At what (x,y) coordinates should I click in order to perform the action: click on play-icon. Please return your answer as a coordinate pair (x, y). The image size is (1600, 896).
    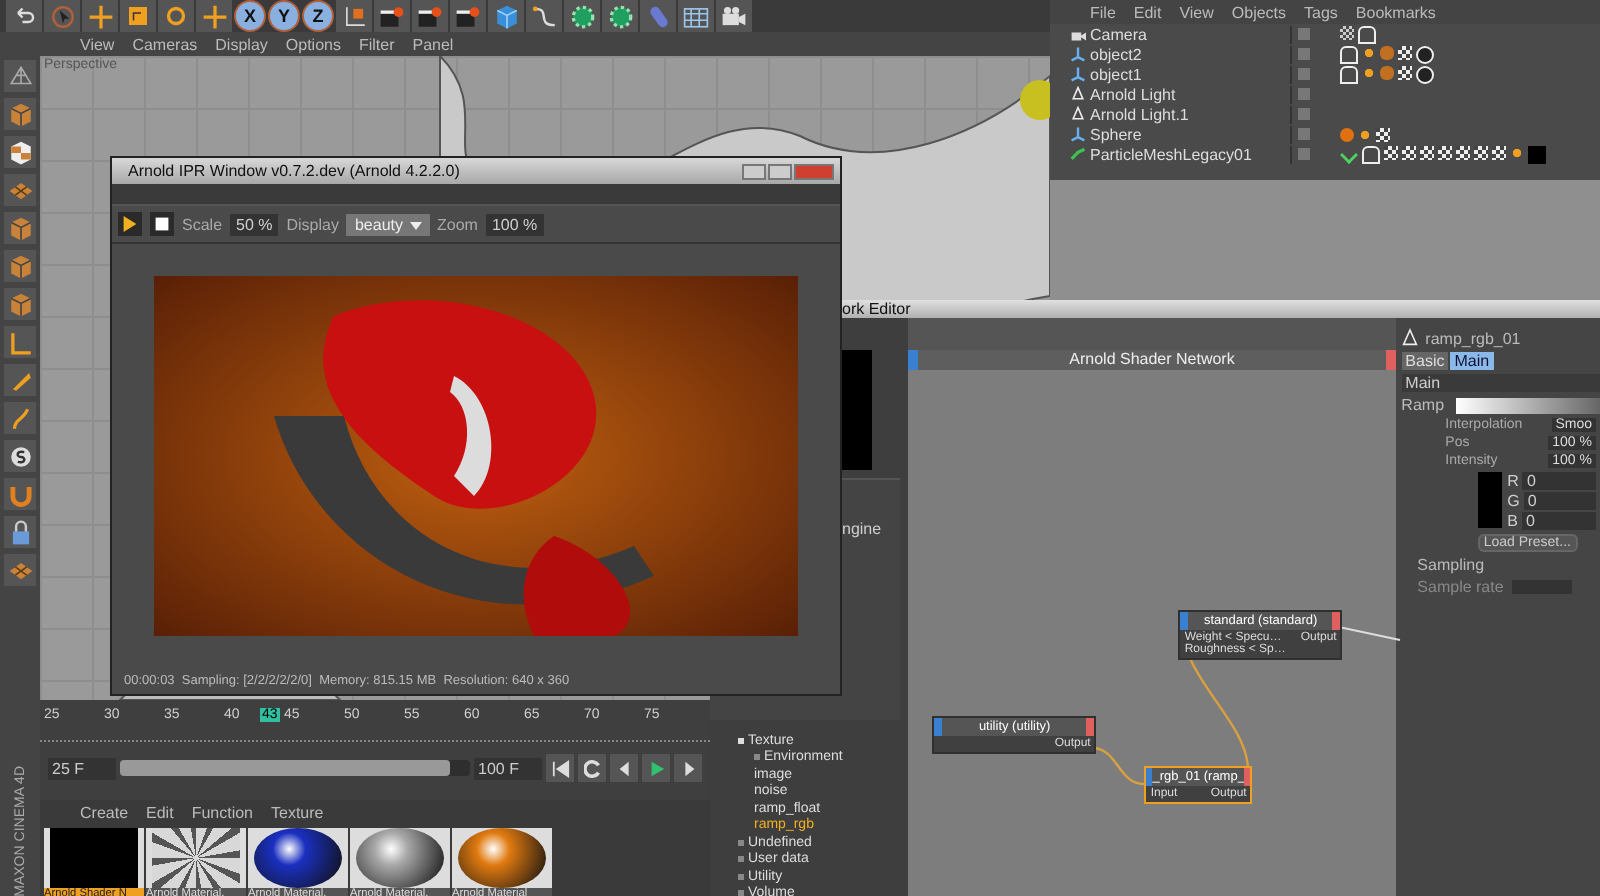
    Looking at the image, I should click on (656, 768).